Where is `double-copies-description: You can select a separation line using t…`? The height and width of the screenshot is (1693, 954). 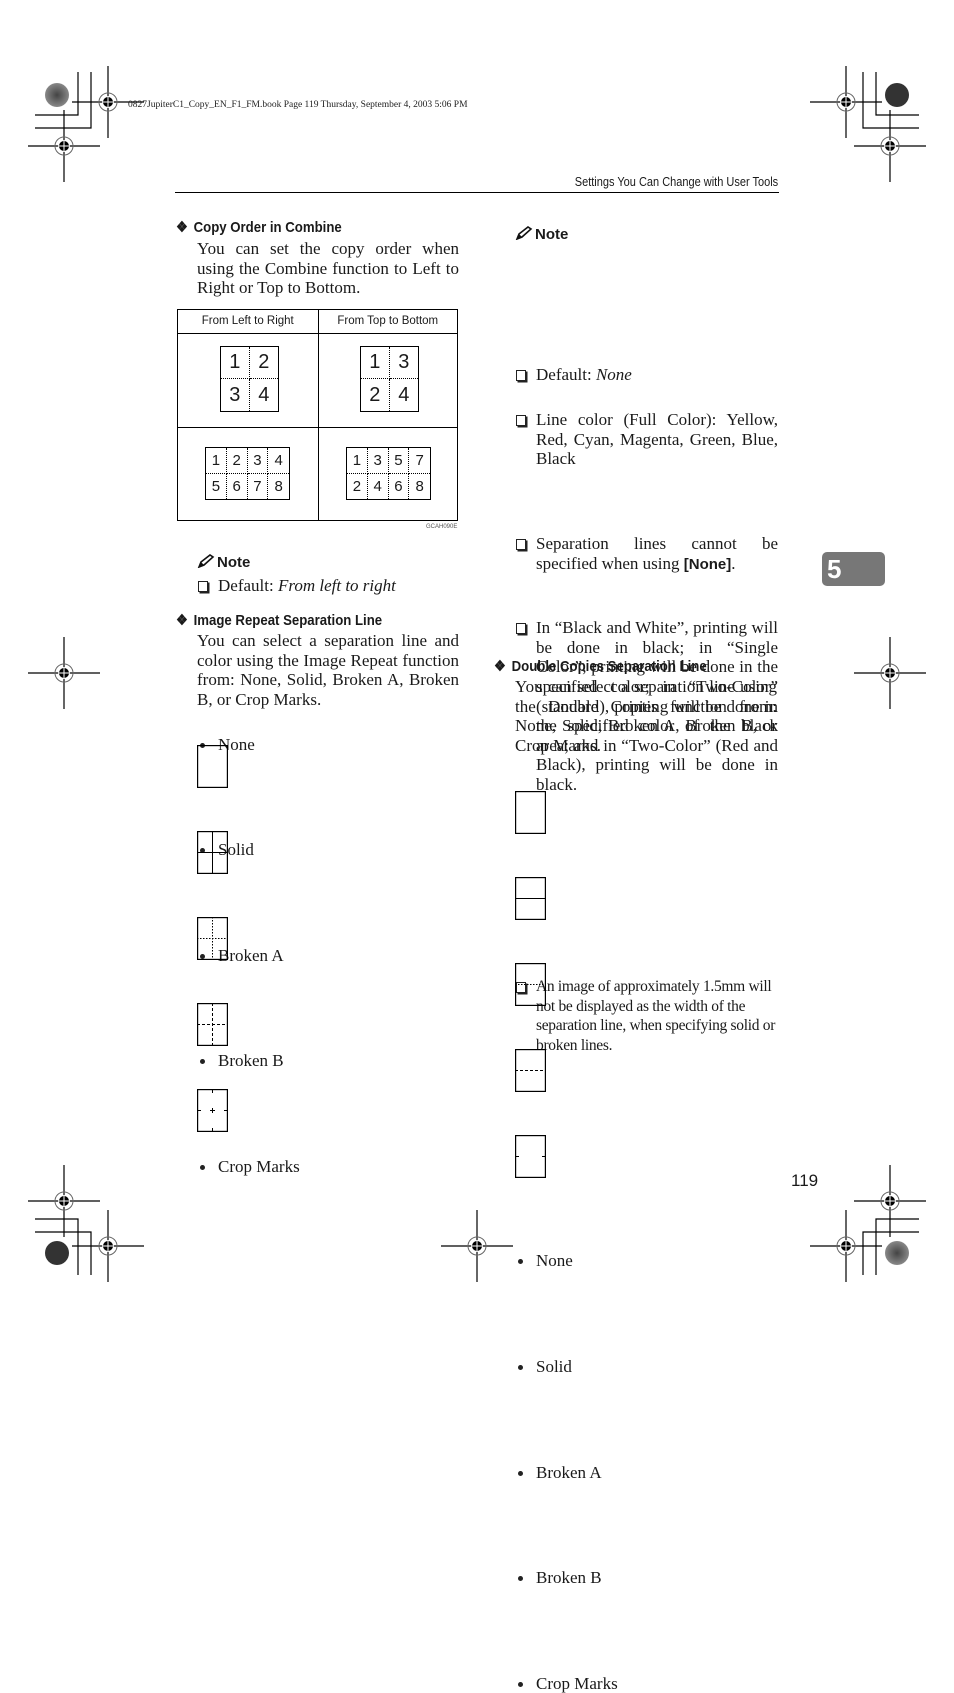
double-copies-description: You can select a separation line using t… is located at coordinates (646, 716).